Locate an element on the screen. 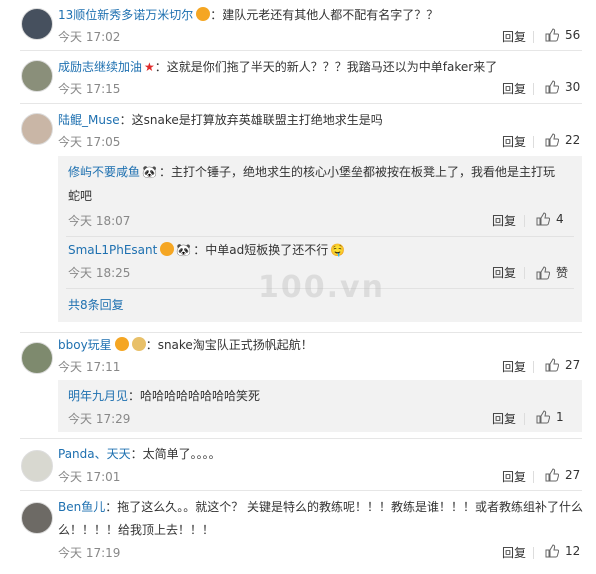  comment-text: ：这snake是打算放弃英雄联盟主打绝地求生是吗 is located at coordinates (251, 120).